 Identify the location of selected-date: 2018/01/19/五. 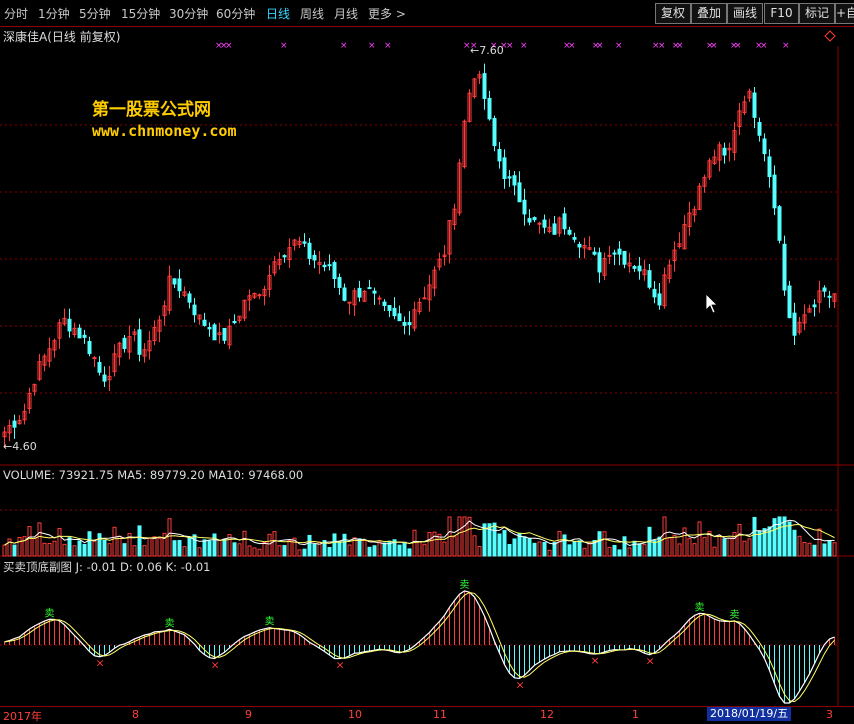
(749, 714).